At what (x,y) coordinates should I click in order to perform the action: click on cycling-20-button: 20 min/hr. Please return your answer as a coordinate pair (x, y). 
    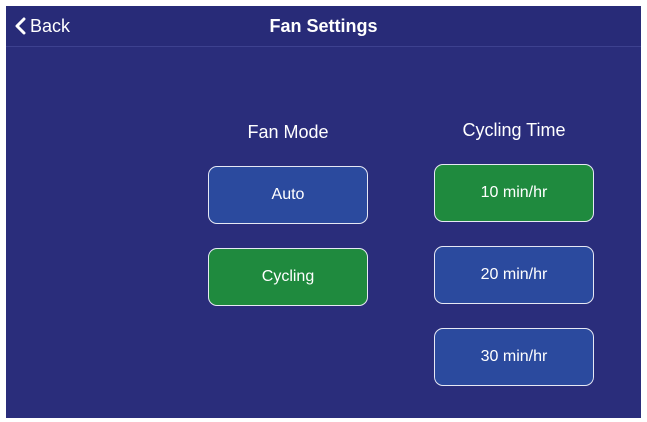
    Looking at the image, I should click on (514, 275).